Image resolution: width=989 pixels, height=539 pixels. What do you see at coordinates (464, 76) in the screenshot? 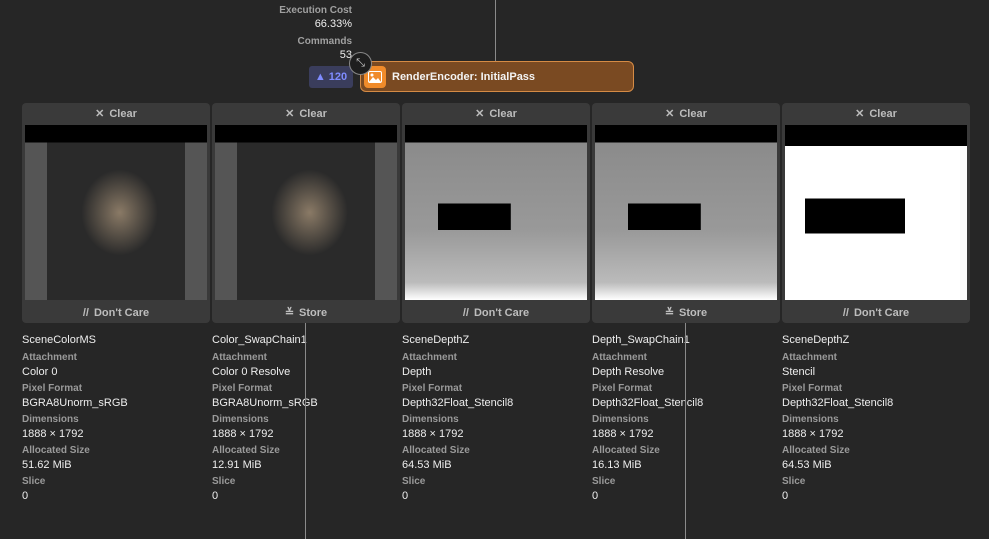
I see `encoder-title: RenderEncoder: InitialPass` at bounding box center [464, 76].